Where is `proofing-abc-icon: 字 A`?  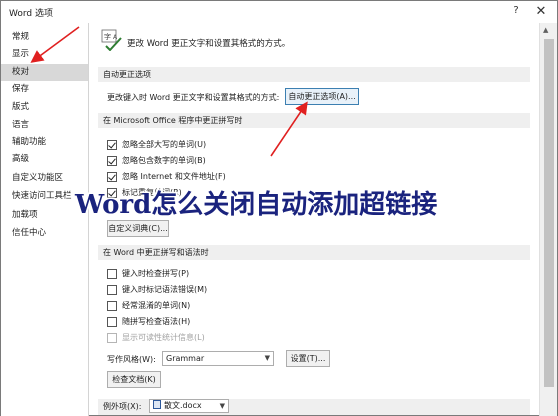 proofing-abc-icon: 字 A is located at coordinates (111, 40).